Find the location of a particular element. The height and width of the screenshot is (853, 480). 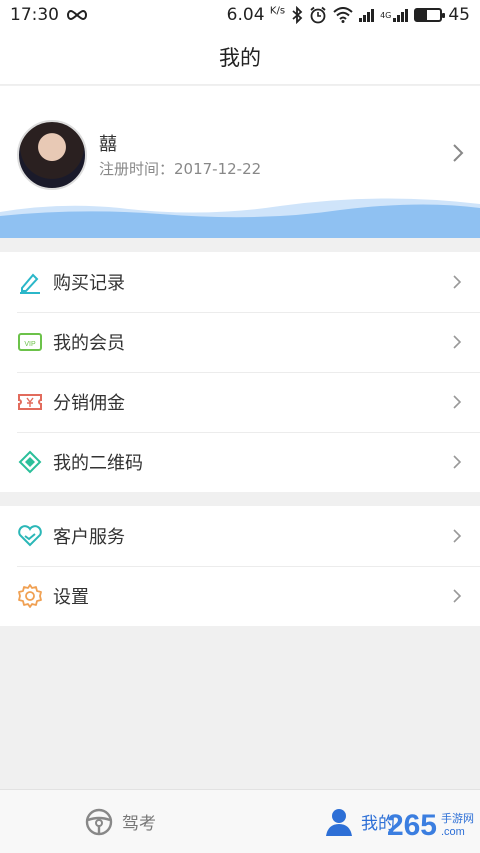

ticket-icon is located at coordinates (30, 402).